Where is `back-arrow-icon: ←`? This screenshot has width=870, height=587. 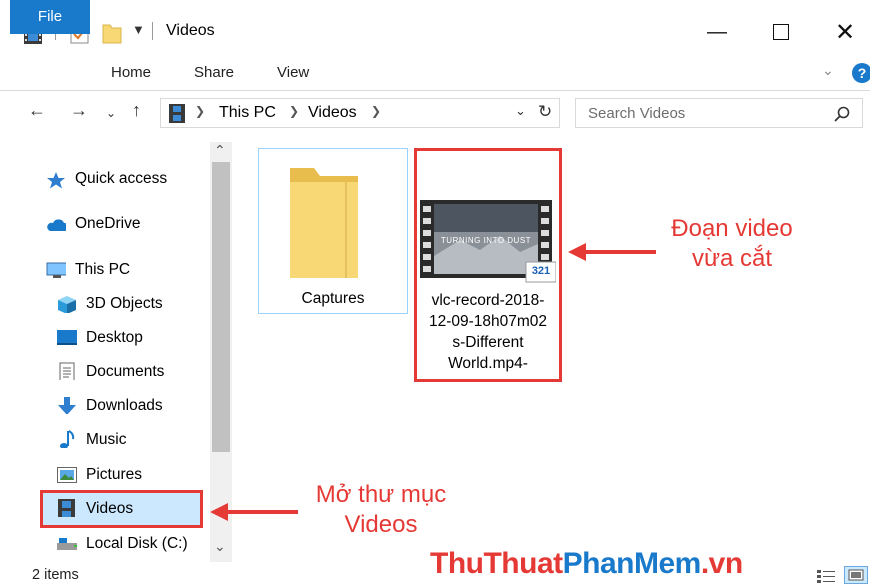 back-arrow-icon: ← is located at coordinates (37, 110).